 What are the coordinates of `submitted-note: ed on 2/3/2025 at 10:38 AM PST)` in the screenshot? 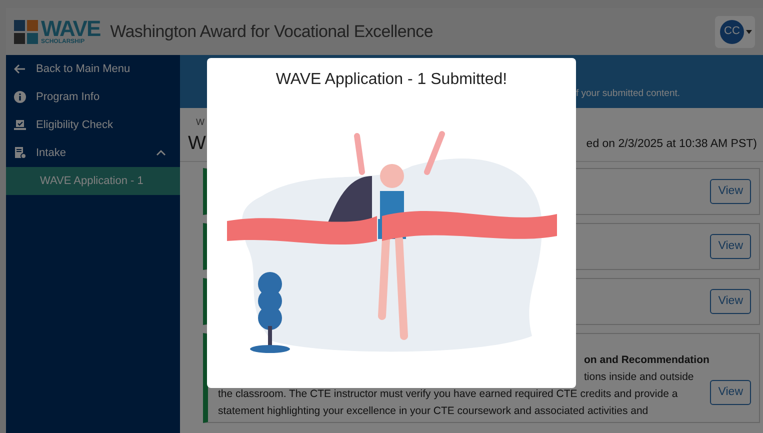 It's located at (671, 144).